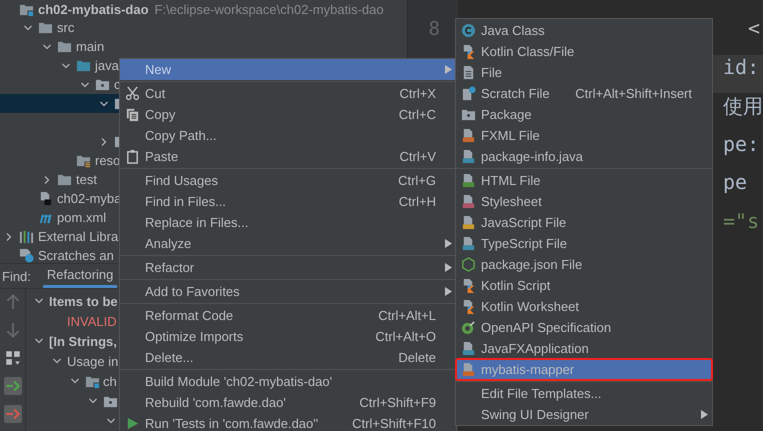 The height and width of the screenshot is (431, 763). I want to click on shortcut-text: Ctrl+H, so click(417, 201).